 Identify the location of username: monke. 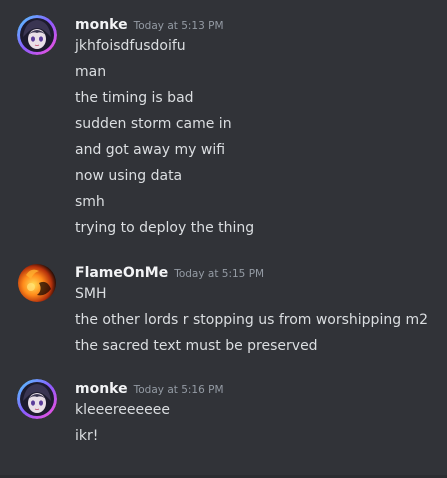
(101, 389).